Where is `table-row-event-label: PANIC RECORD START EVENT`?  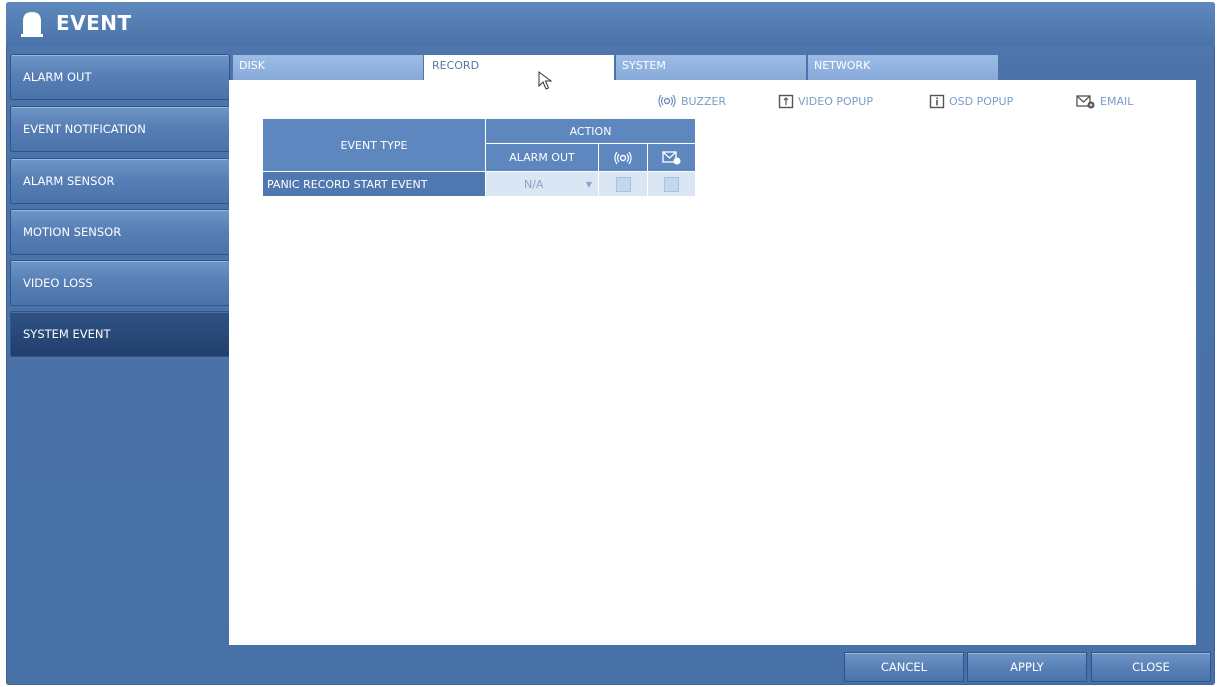
table-row-event-label: PANIC RECORD START EVENT is located at coordinates (374, 184).